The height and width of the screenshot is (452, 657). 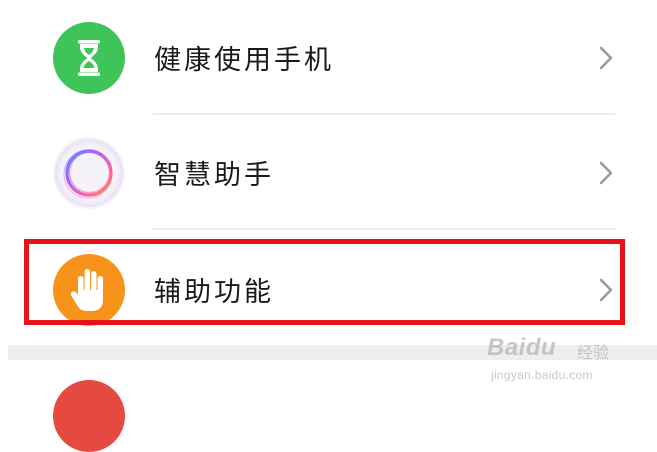 What do you see at coordinates (89, 58) in the screenshot?
I see `hourglass-icon` at bounding box center [89, 58].